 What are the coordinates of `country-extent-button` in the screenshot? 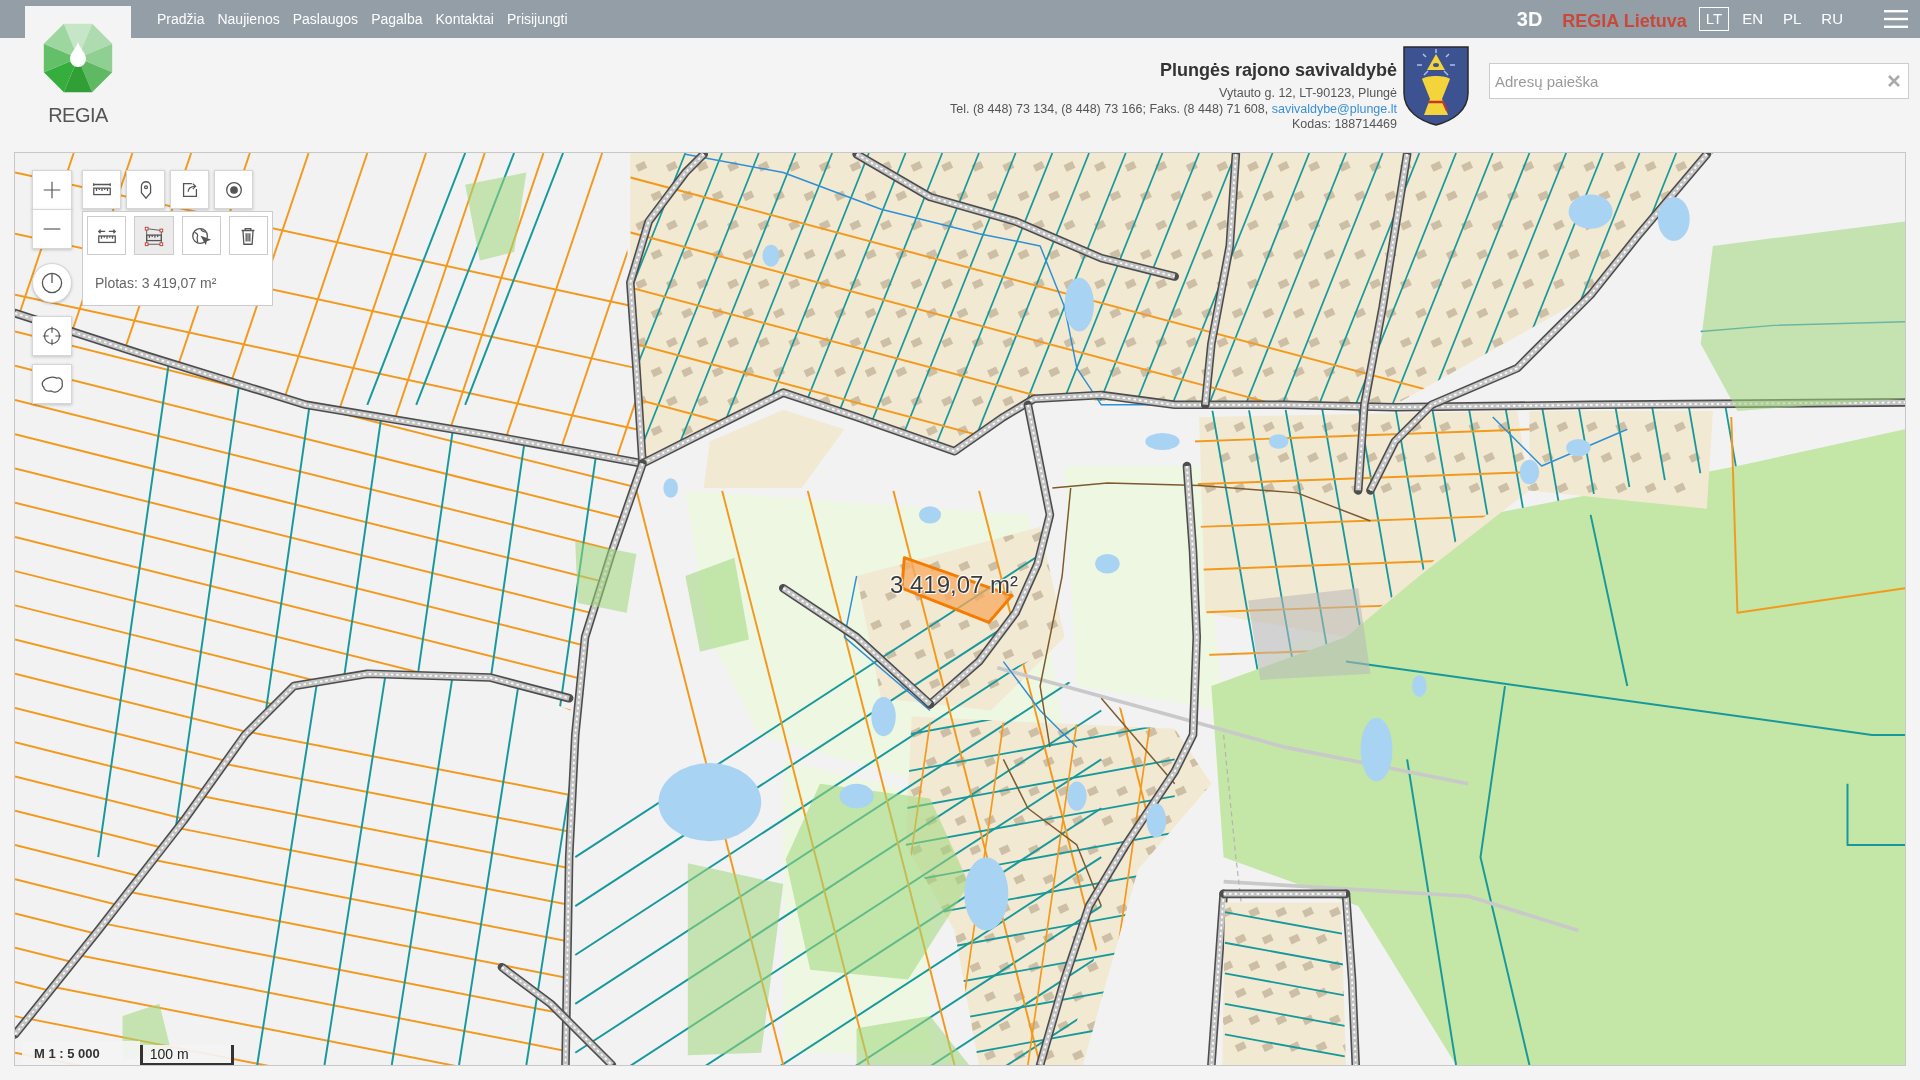 It's located at (52, 384).